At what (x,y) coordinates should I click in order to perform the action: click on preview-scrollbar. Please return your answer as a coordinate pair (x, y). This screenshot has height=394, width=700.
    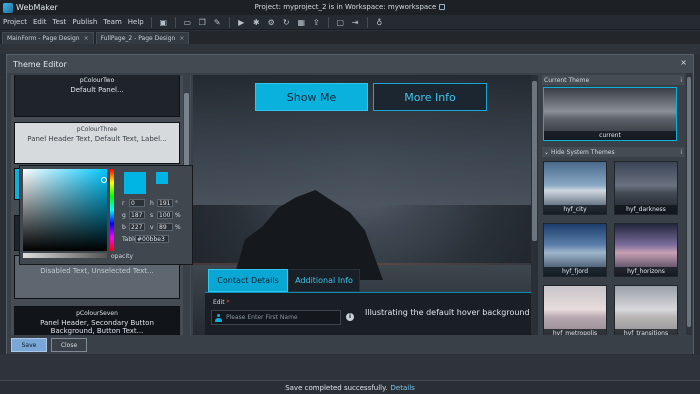
    Looking at the image, I should click on (534, 205).